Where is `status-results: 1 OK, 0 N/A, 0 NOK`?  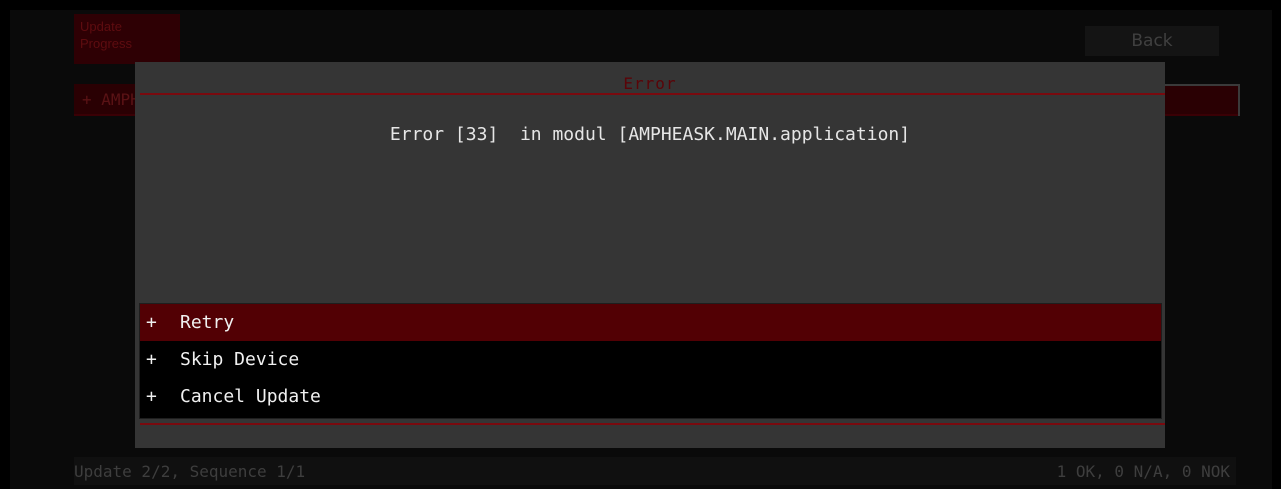
status-results: 1 OK, 0 N/A, 0 NOK is located at coordinates (1143, 471).